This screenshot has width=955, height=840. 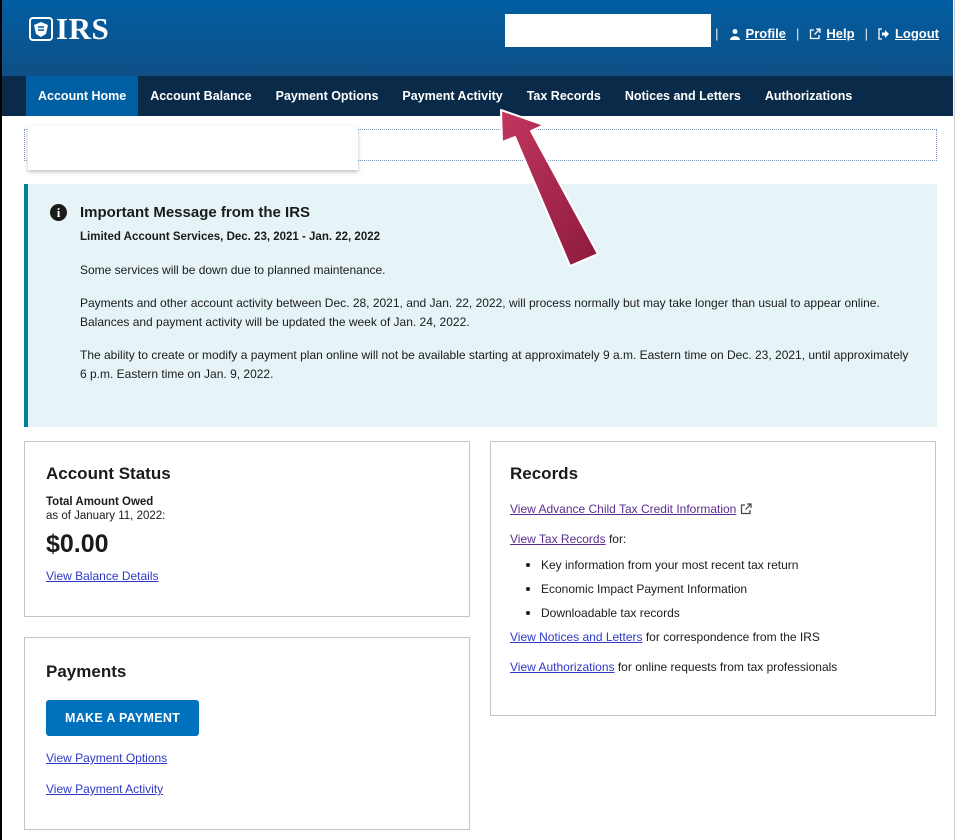 I want to click on redacted-welcome-name, so click(x=193, y=148).